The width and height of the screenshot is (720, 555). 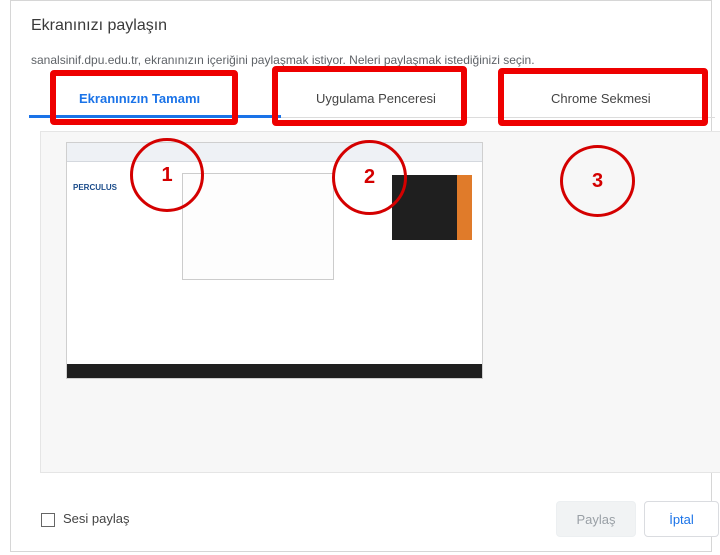 I want to click on thumbnail-browser-bar, so click(x=274, y=152).